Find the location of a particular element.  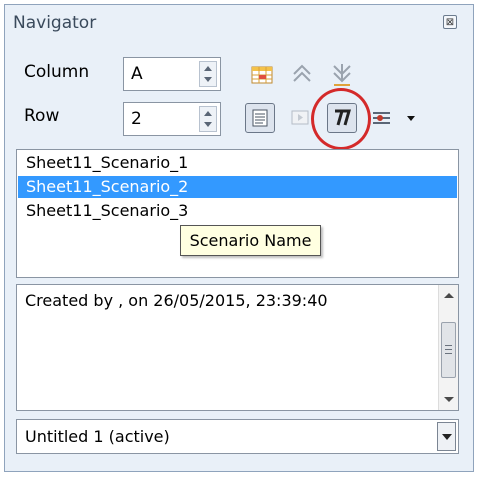

column-spinbox: A is located at coordinates (172, 74).